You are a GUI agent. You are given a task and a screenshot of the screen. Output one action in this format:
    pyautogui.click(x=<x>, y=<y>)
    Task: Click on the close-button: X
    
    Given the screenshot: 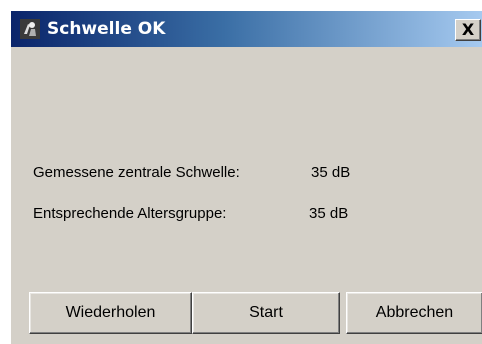 What is the action you would take?
    pyautogui.click(x=468, y=30)
    